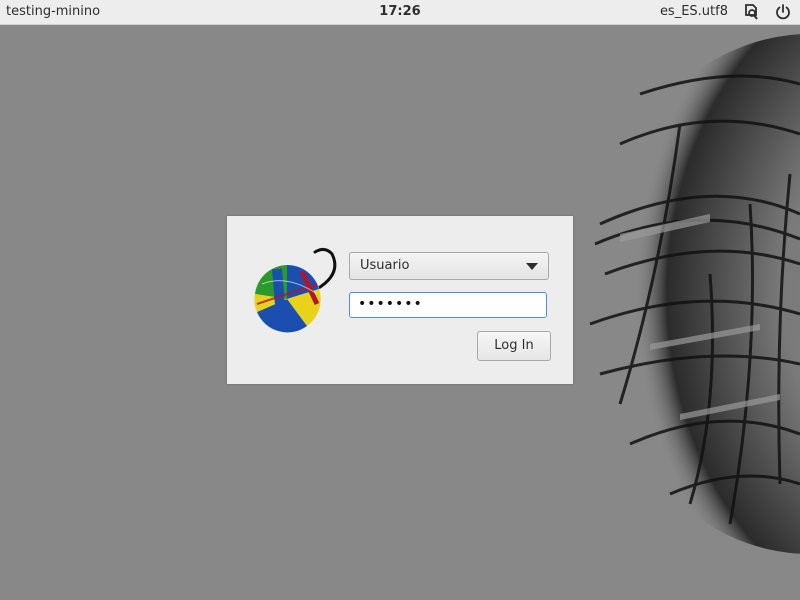 The width and height of the screenshot is (800, 600). Describe the element at coordinates (295, 290) in the screenshot. I see `minino-logo` at that location.